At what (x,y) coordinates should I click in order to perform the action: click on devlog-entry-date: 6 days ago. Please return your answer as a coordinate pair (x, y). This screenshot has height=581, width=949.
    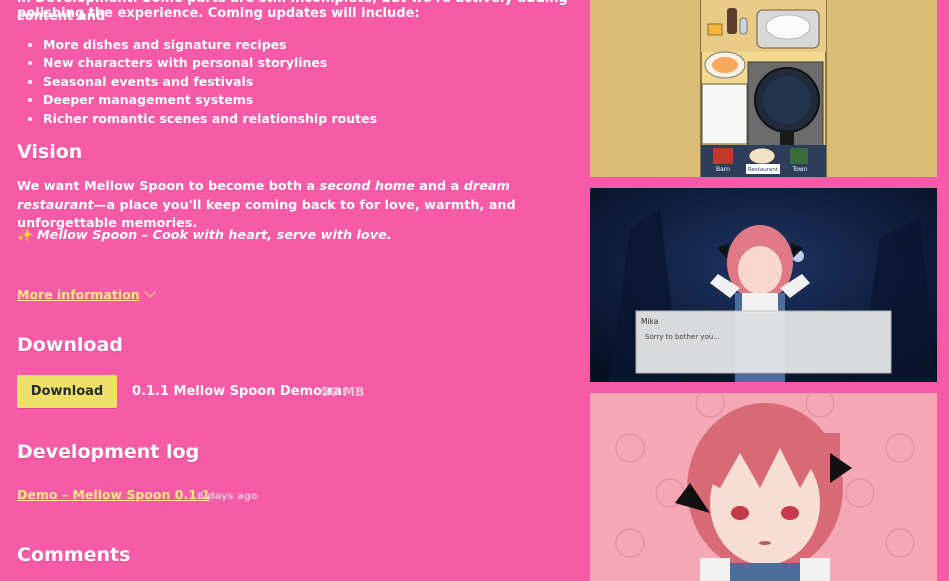
    Looking at the image, I should click on (227, 496).